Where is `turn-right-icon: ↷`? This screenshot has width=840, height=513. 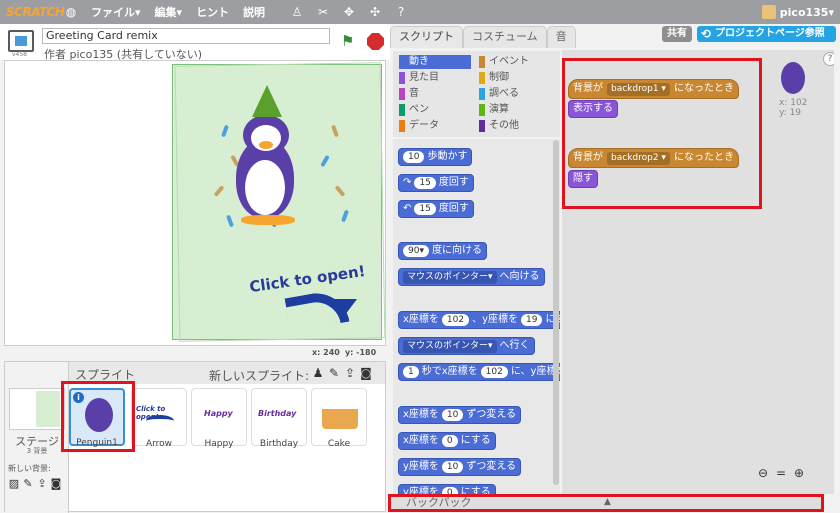
turn-right-icon: ↷ is located at coordinates (407, 182).